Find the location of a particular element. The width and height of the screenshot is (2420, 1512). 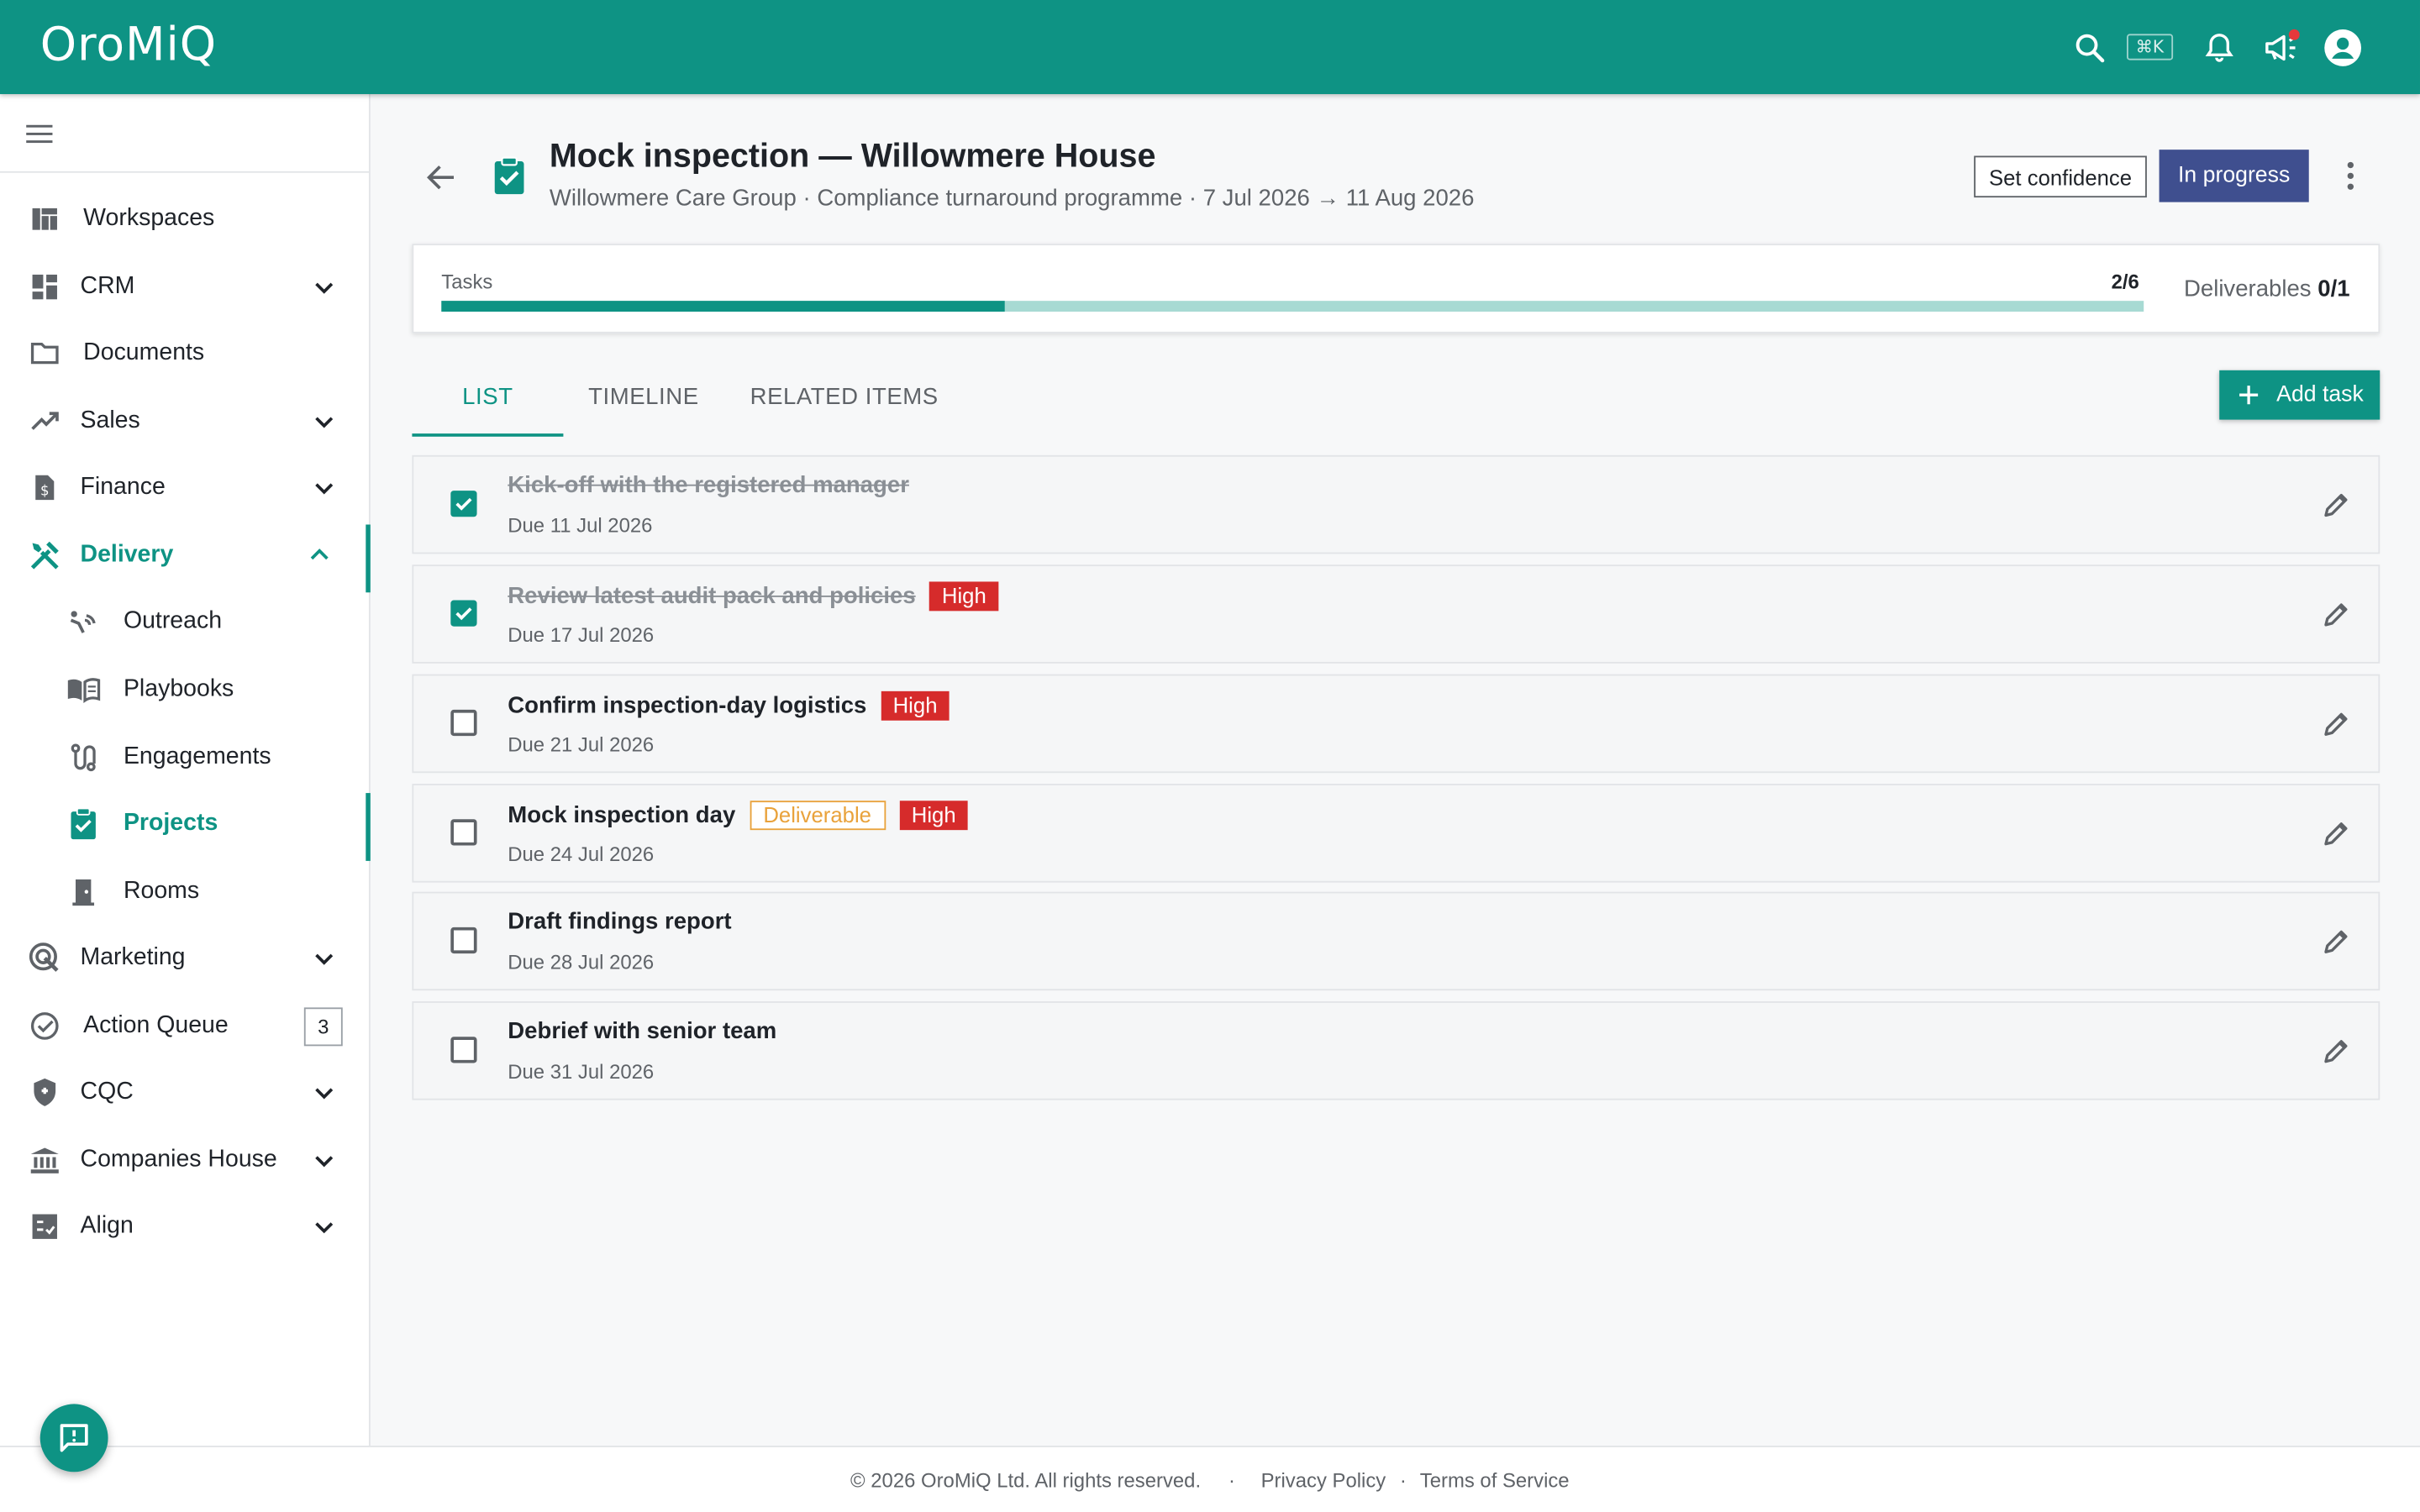

book-icon is located at coordinates (83, 689).